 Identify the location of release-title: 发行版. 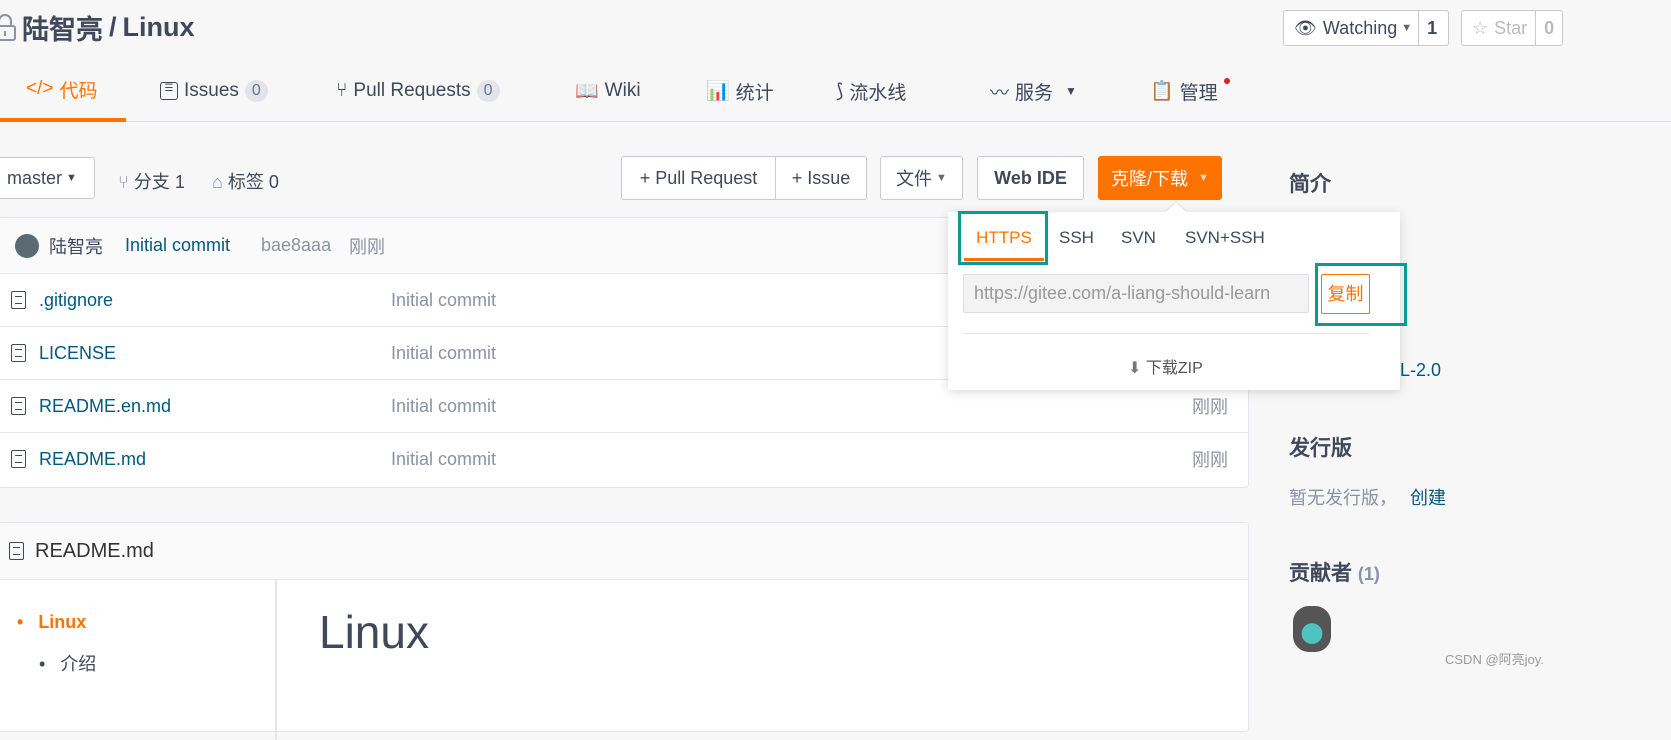
(1320, 448).